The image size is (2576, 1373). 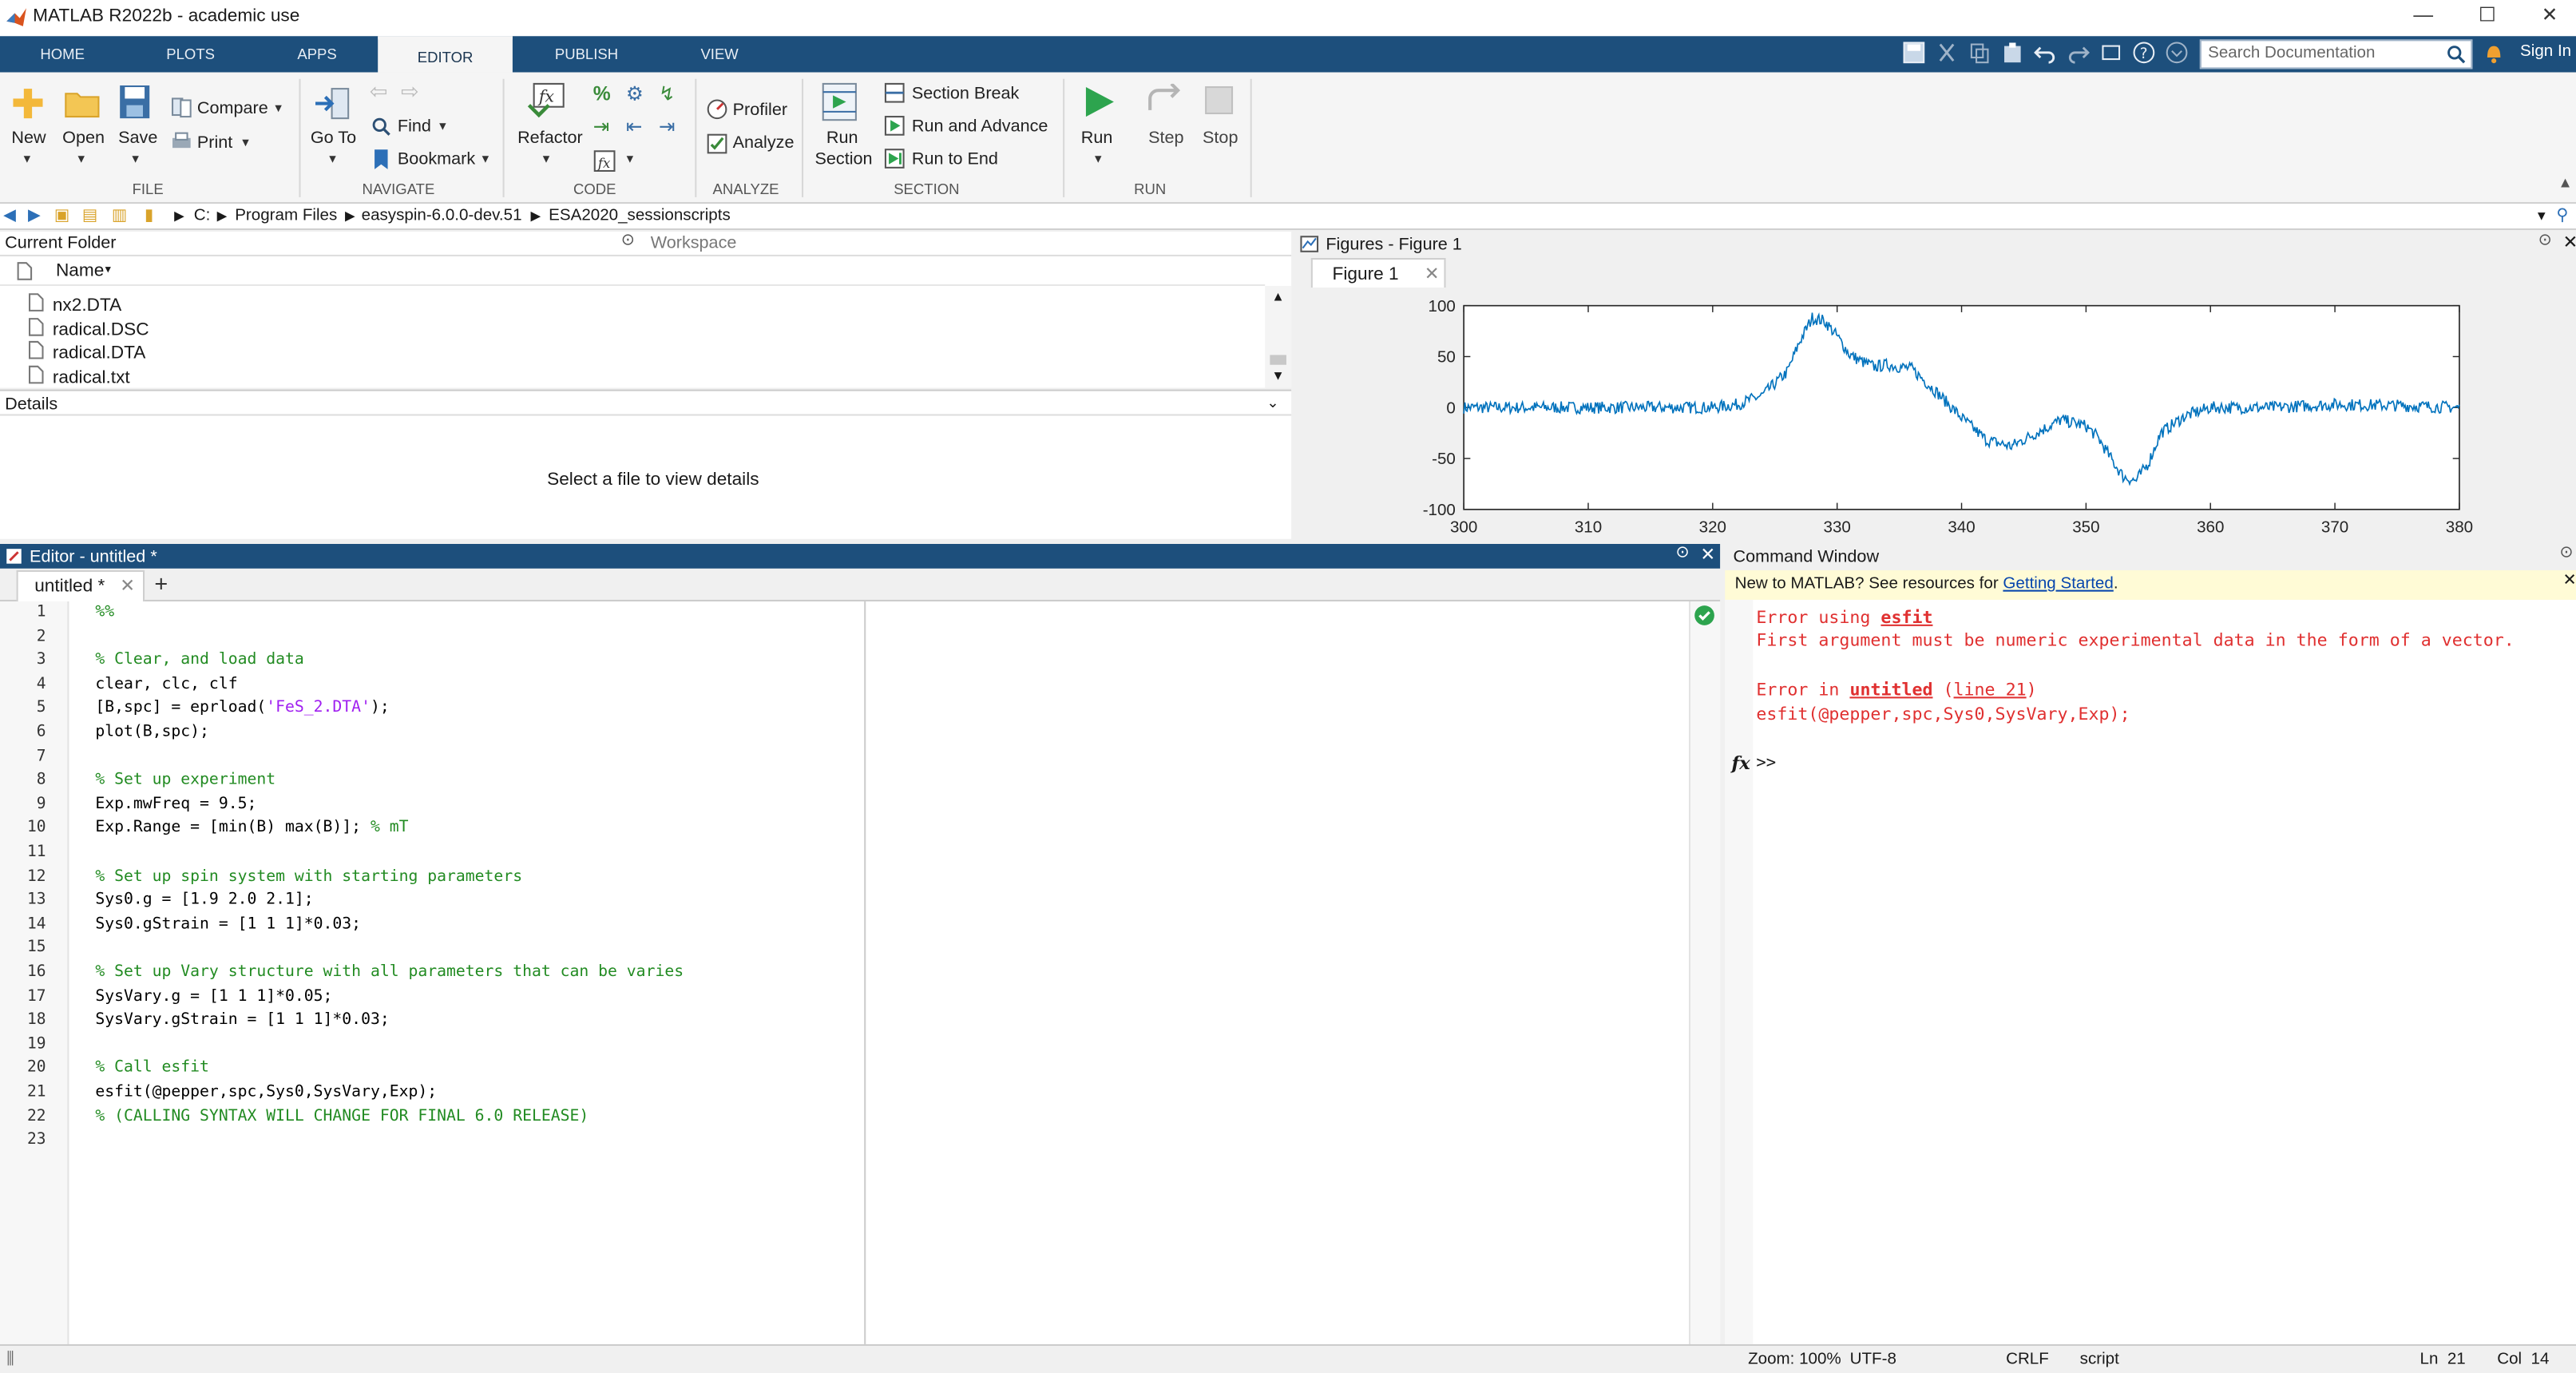 What do you see at coordinates (980, 127) in the screenshot?
I see `run-and-advance-button: Run and Advance` at bounding box center [980, 127].